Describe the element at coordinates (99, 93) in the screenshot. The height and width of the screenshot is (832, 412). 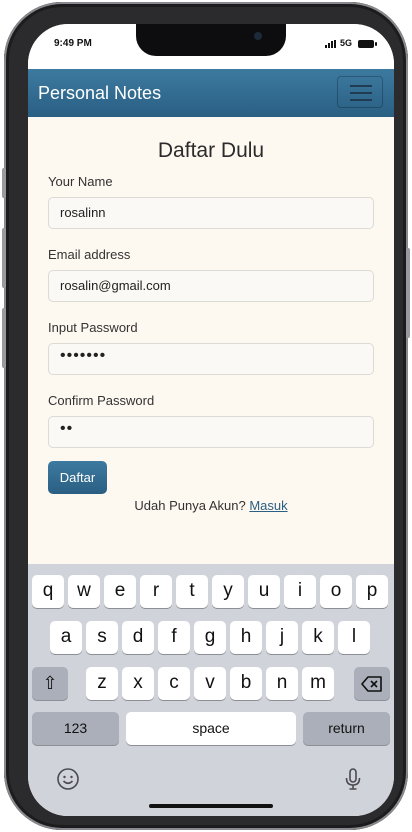
I see `navbar-brand: Personal Notes` at that location.